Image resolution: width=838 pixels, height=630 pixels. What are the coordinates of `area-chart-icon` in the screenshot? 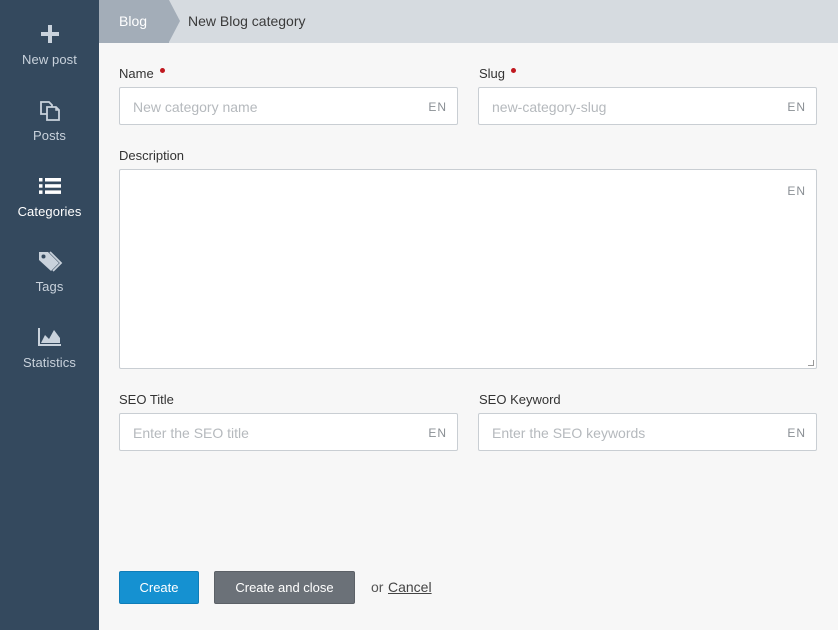 It's located at (50, 337).